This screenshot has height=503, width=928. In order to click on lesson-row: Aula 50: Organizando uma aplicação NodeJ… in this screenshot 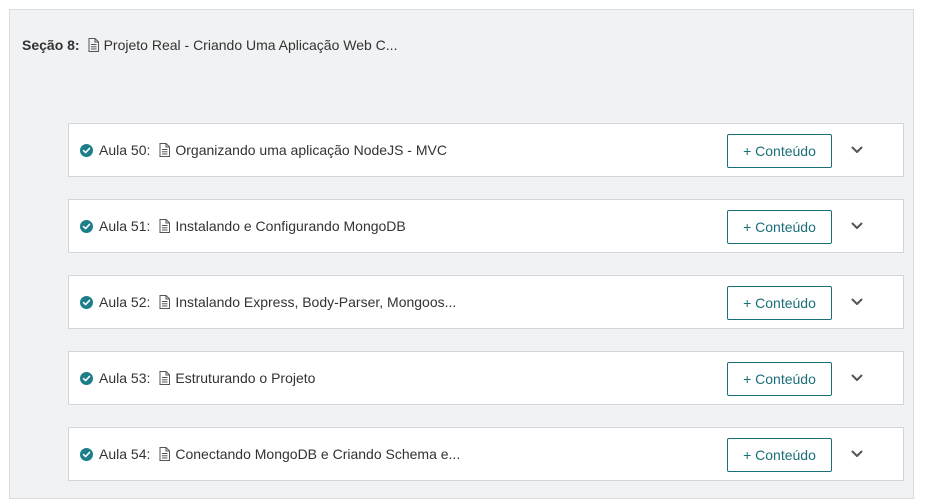, I will do `click(486, 150)`.